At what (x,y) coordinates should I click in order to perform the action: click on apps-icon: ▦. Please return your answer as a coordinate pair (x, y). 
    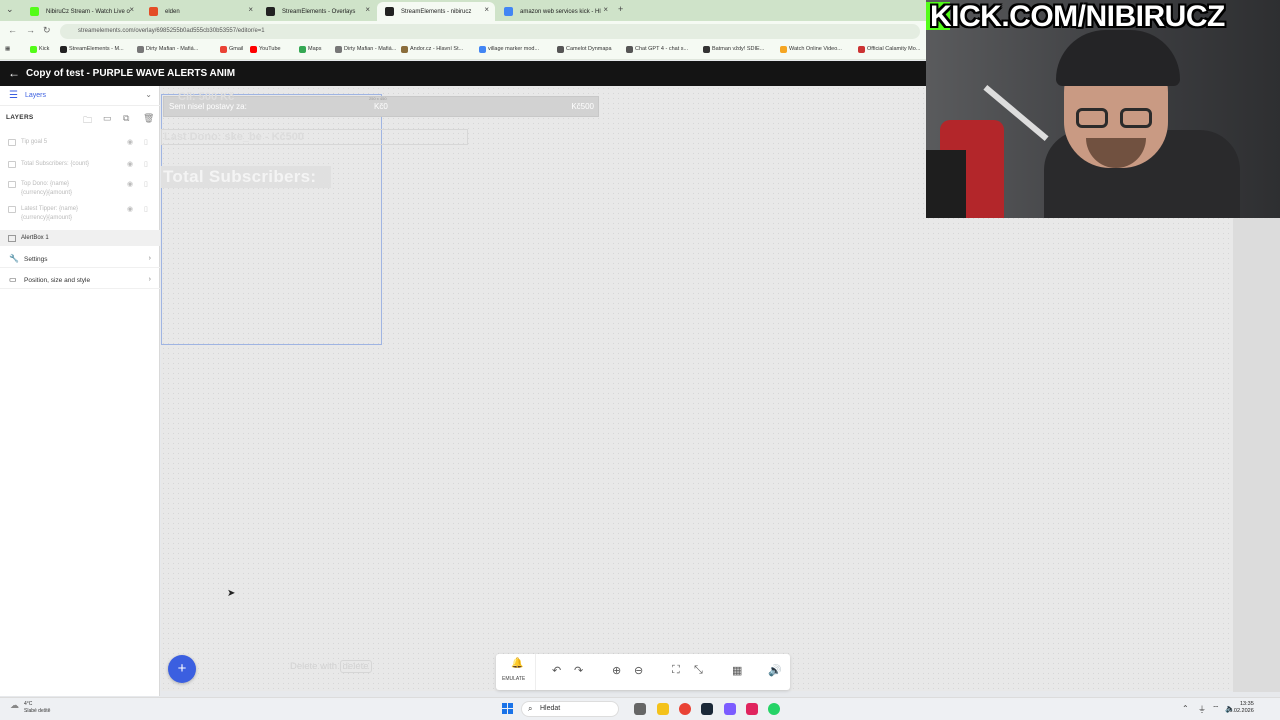
    Looking at the image, I should click on (7, 49).